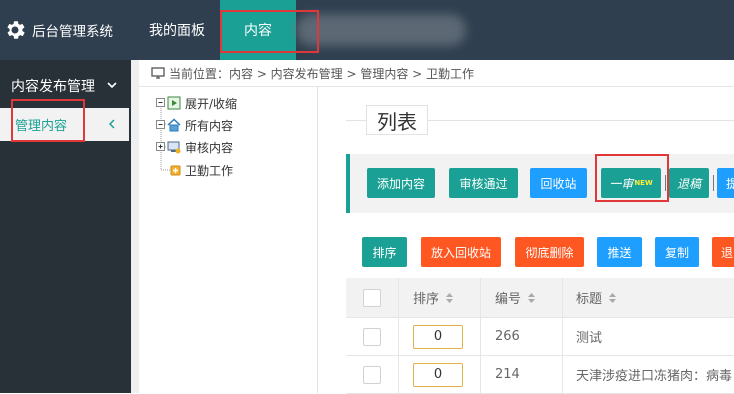 This screenshot has width=734, height=394. I want to click on breadcrumb: 当前位置：内容 > 内容发布管理 > 管理内容 > 卫勤工作, so click(436, 73).